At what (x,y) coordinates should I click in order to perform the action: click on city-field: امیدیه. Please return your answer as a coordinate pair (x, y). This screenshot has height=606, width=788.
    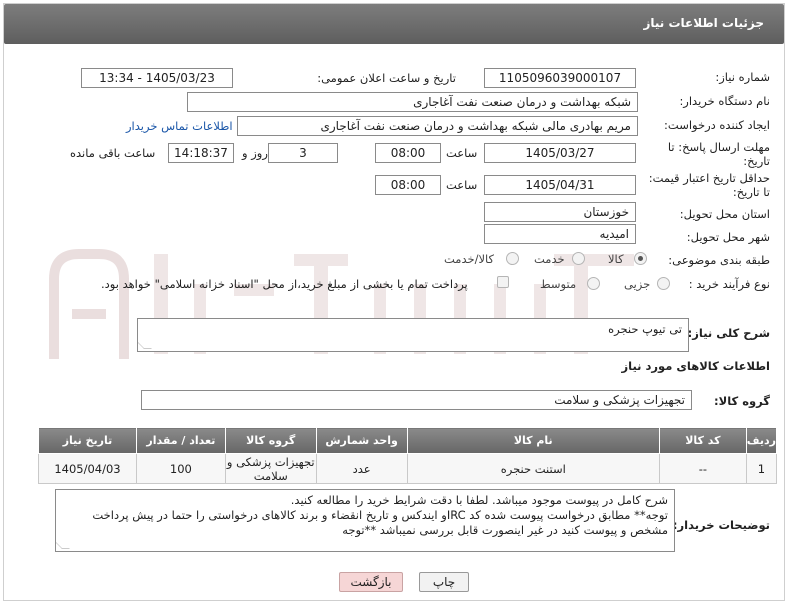
    Looking at the image, I should click on (560, 234).